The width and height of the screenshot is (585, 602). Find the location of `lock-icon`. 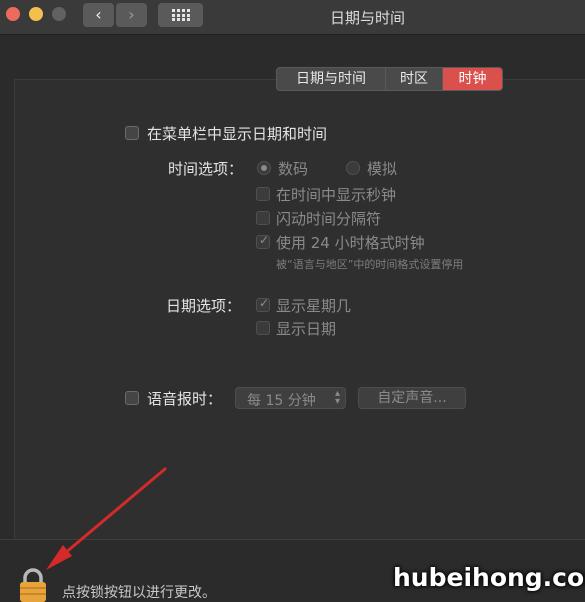

lock-icon is located at coordinates (33, 585).